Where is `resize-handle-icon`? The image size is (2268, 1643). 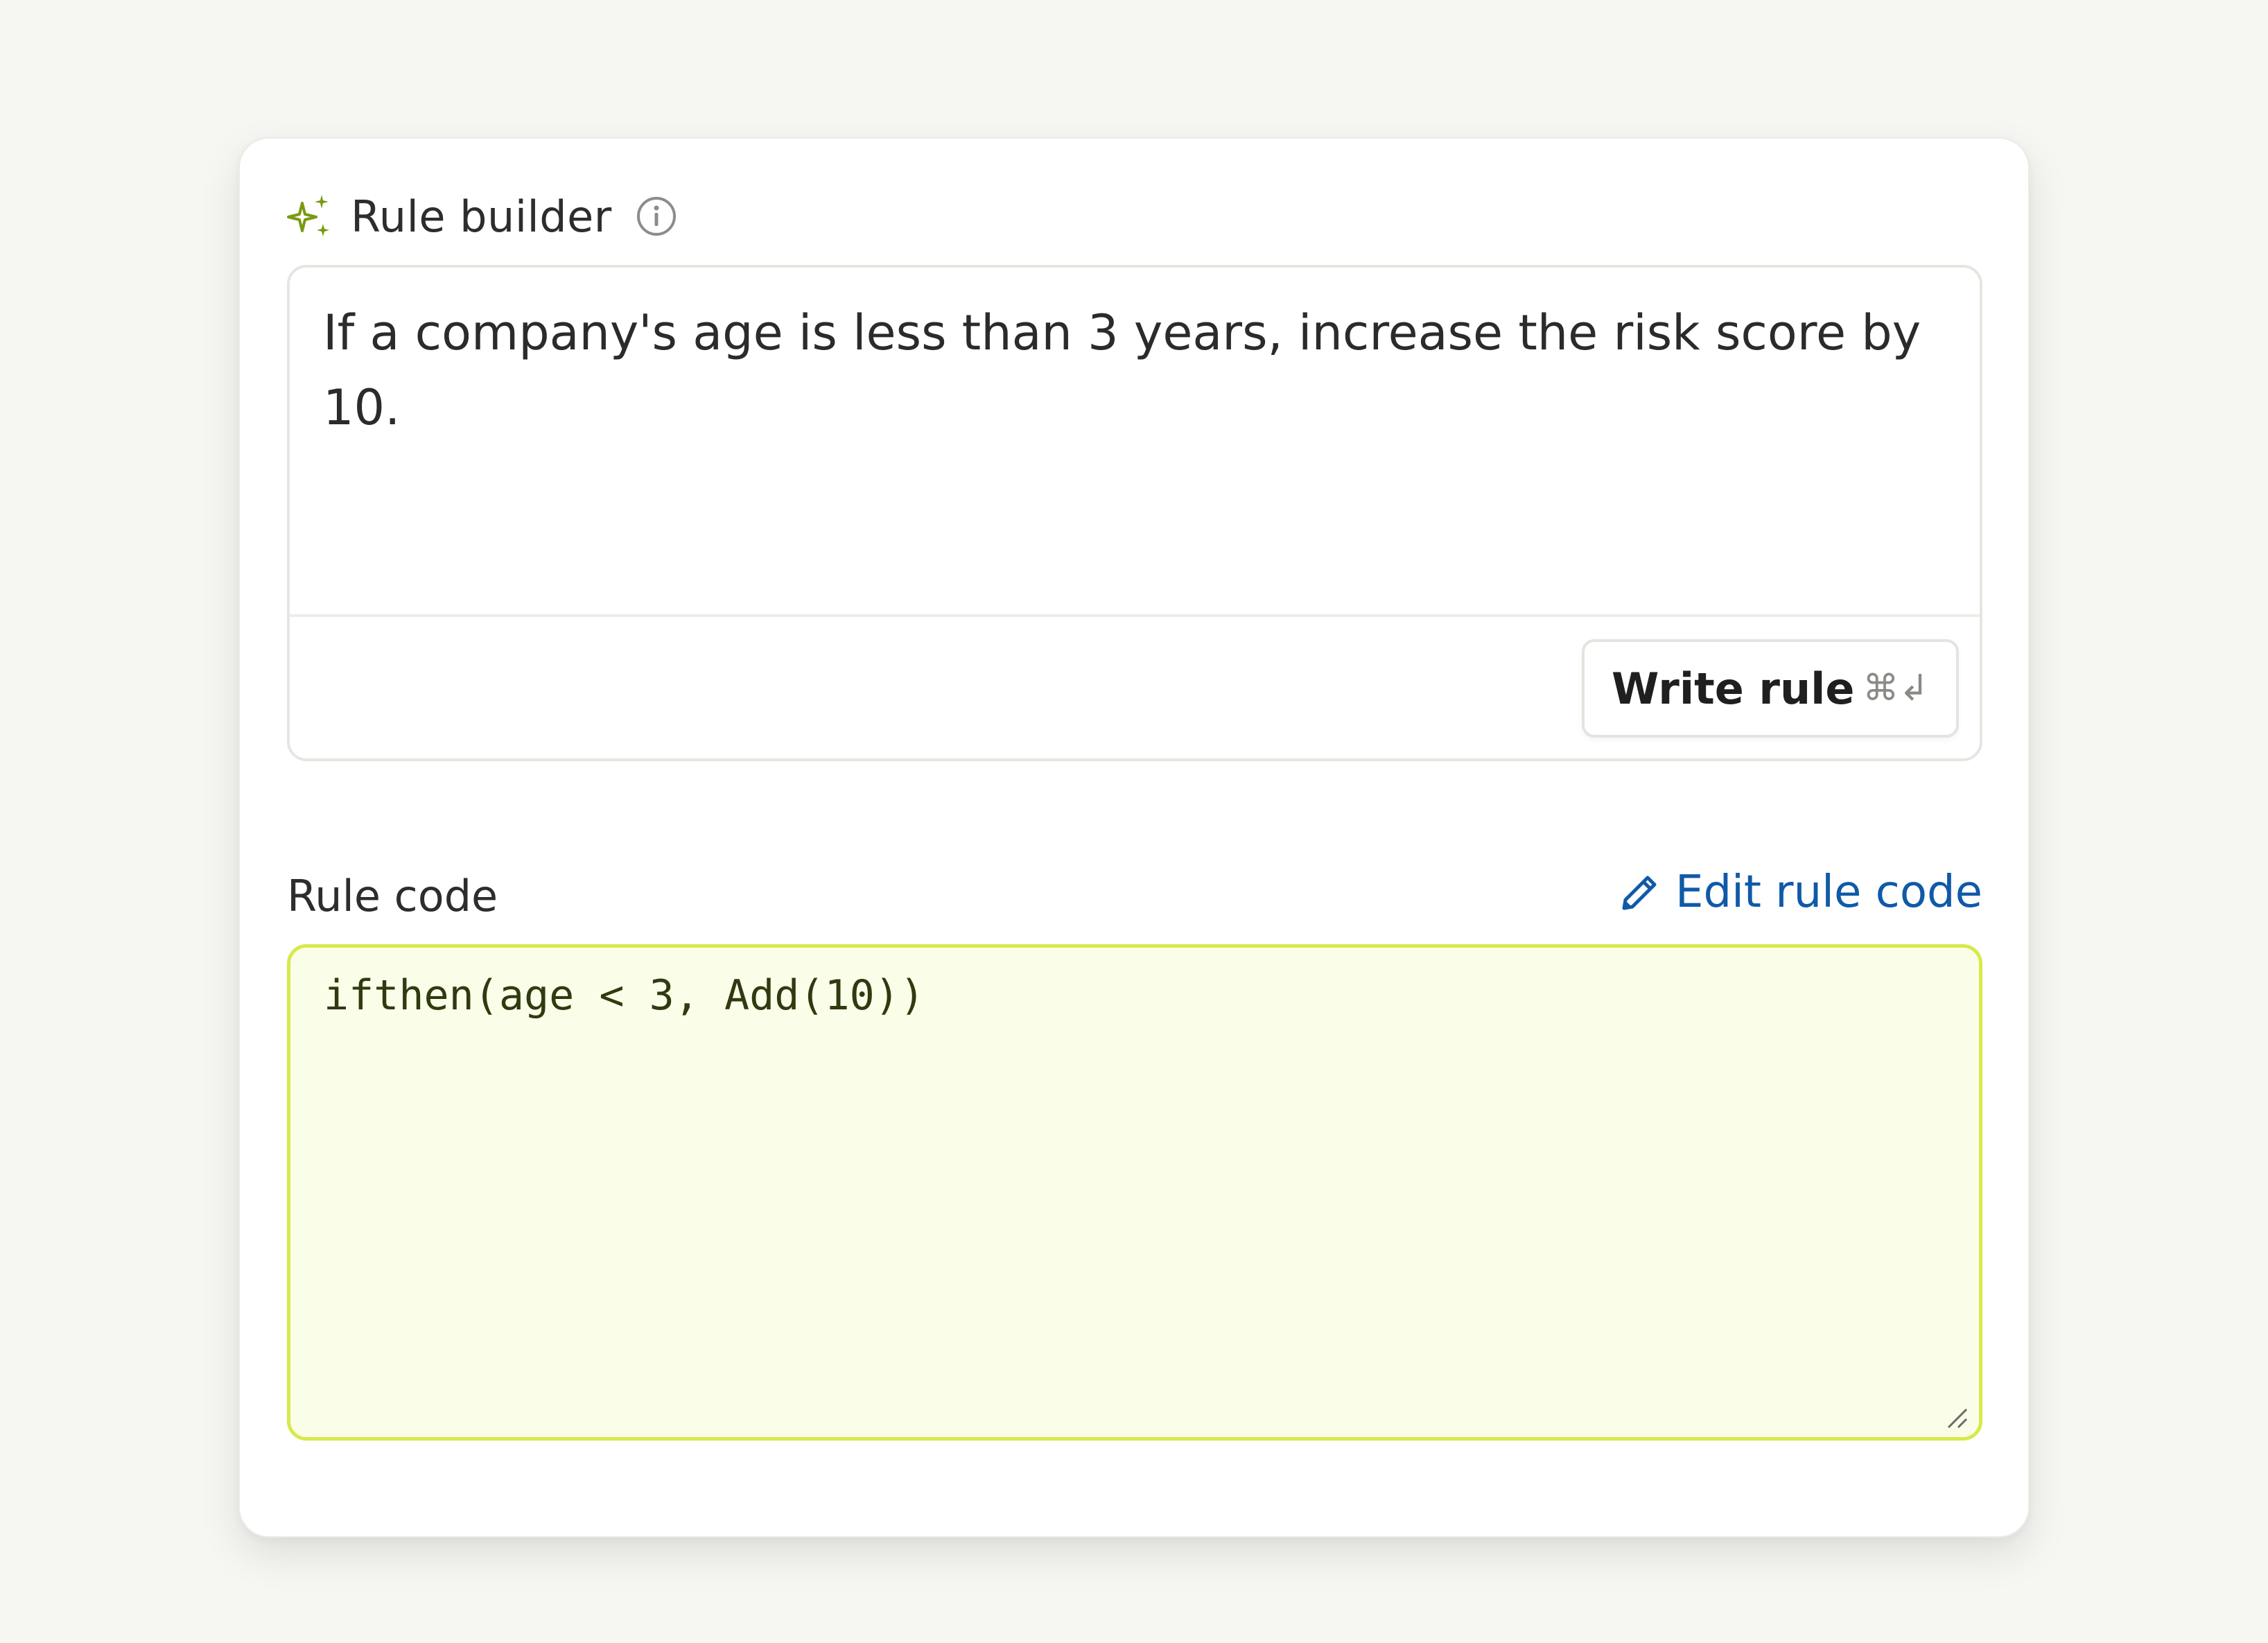
resize-handle-icon is located at coordinates (1956, 1417).